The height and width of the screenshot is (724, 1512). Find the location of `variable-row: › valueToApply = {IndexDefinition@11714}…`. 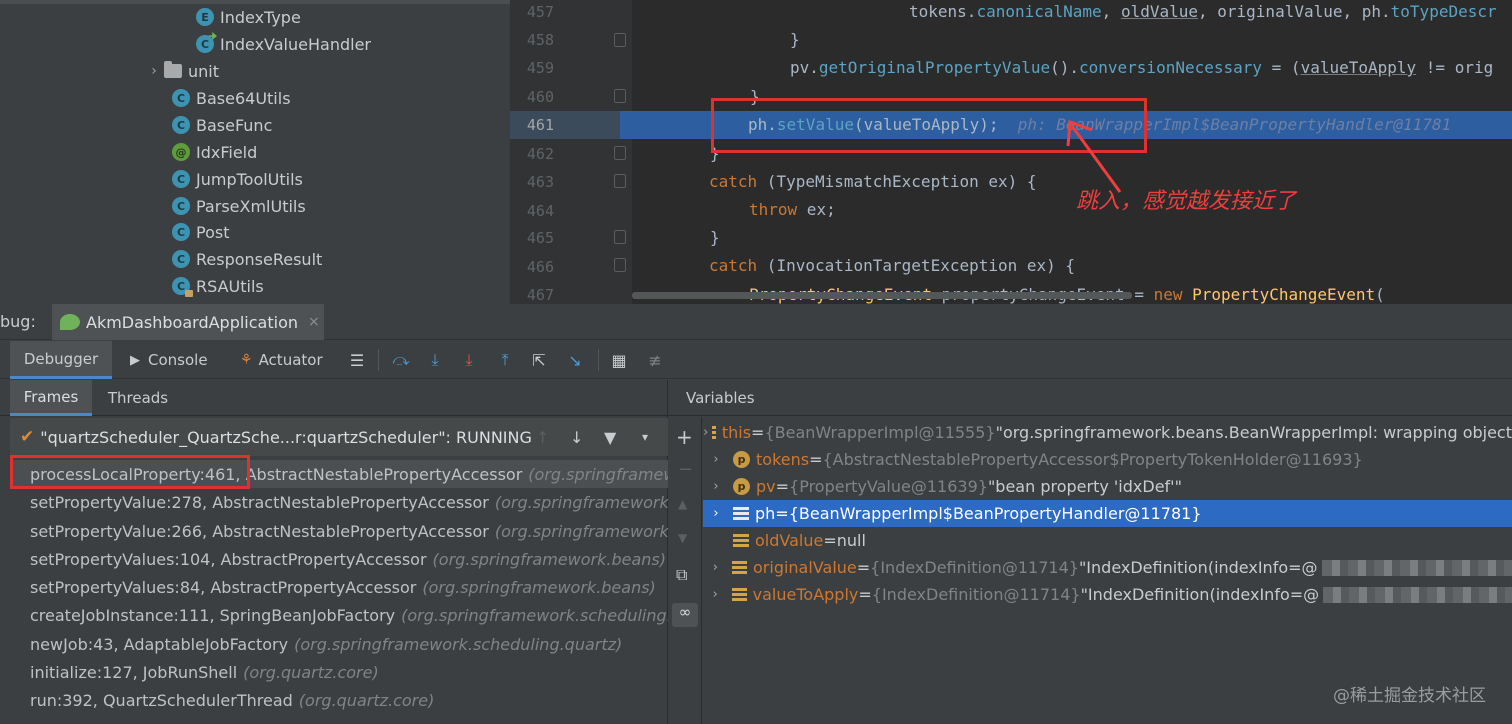

variable-row: › valueToApply = {IndexDefinition@11714}… is located at coordinates (1107, 594).